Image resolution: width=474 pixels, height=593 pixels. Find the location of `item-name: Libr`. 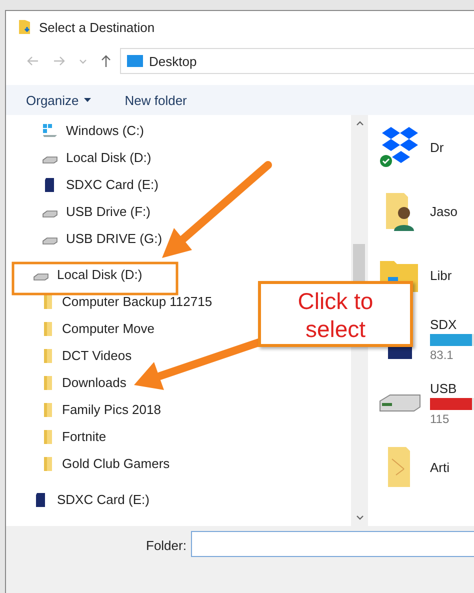

item-name: Libr is located at coordinates (452, 275).